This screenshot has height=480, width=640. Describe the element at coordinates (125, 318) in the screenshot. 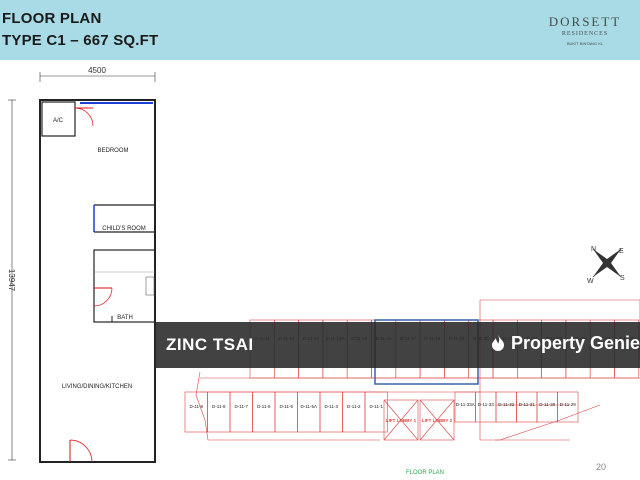

I see `room-bath: BATH` at that location.